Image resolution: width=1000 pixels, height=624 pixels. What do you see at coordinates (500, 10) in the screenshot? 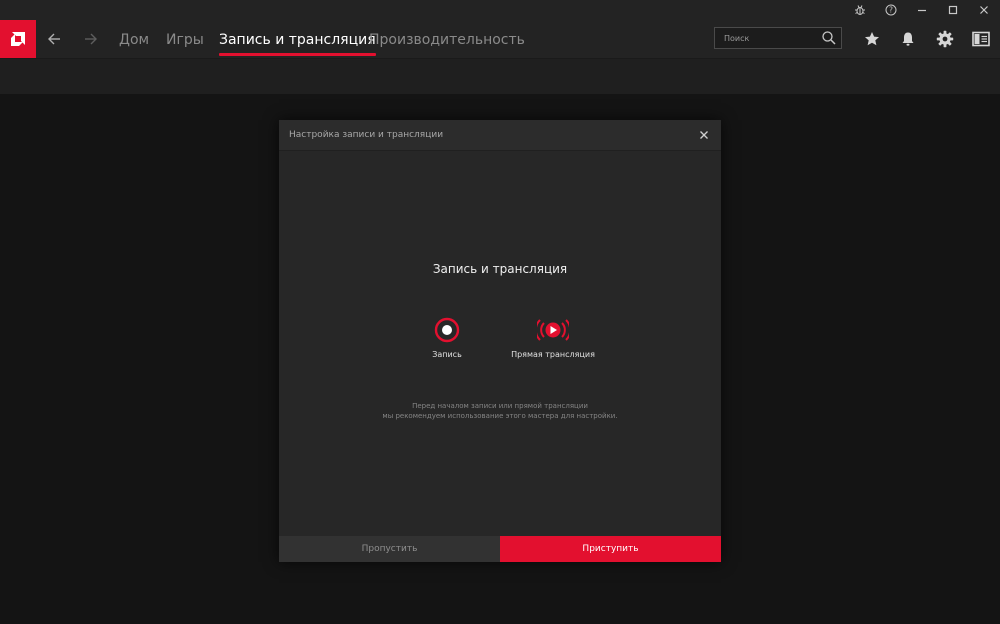
I see `title-bar: ?` at bounding box center [500, 10].